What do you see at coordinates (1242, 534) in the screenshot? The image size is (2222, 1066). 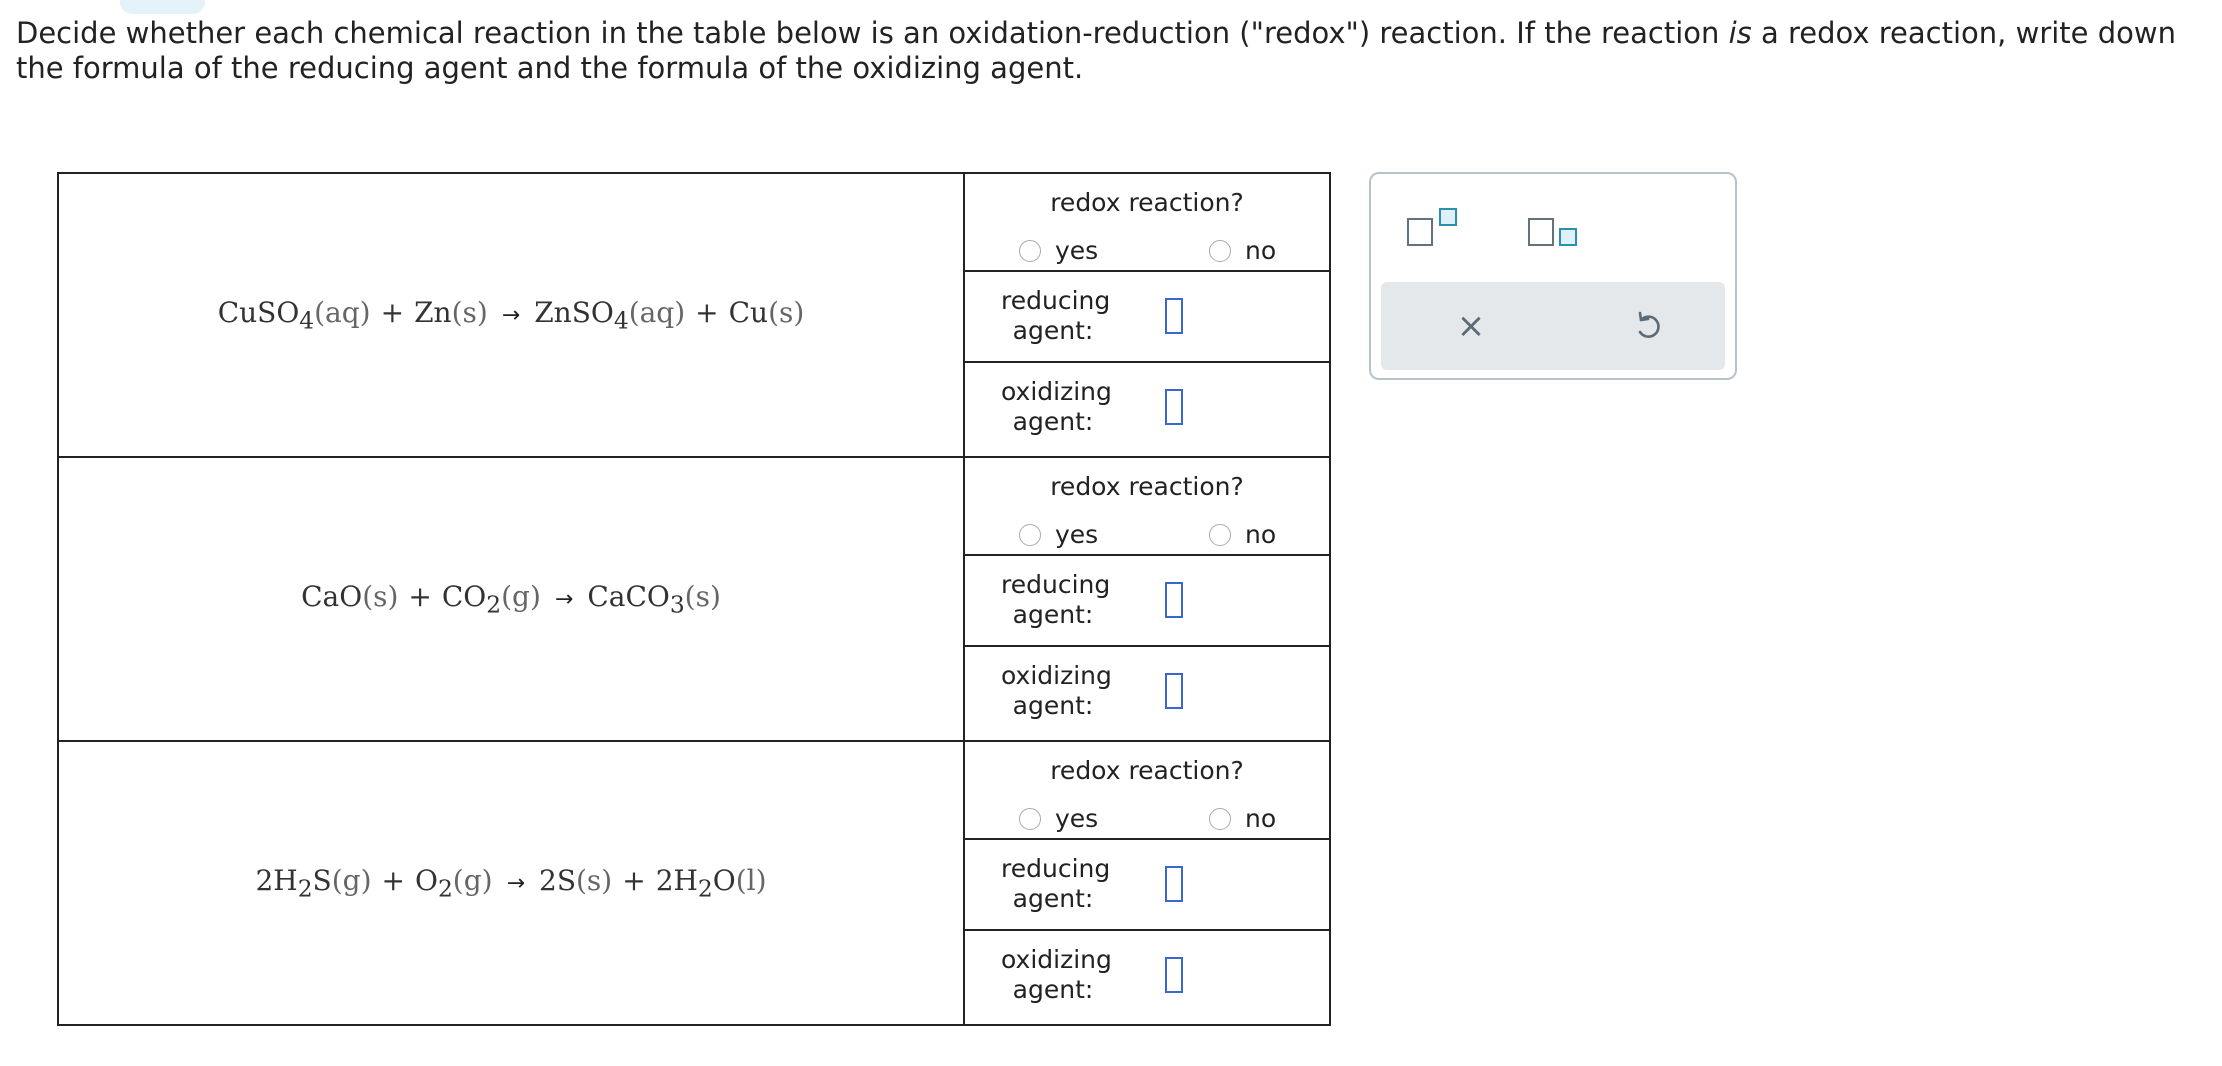 I see `radio-no-2: no` at bounding box center [1242, 534].